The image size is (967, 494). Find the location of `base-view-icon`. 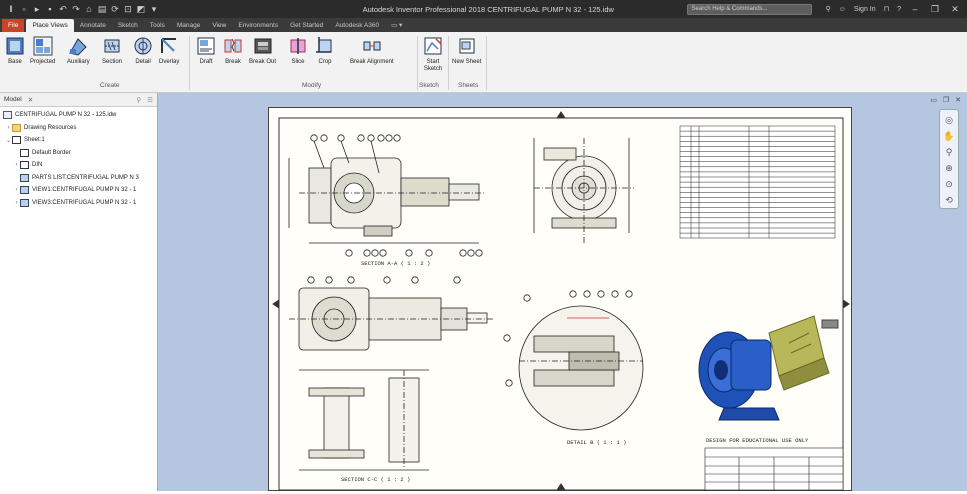

base-view-icon is located at coordinates (15, 46).